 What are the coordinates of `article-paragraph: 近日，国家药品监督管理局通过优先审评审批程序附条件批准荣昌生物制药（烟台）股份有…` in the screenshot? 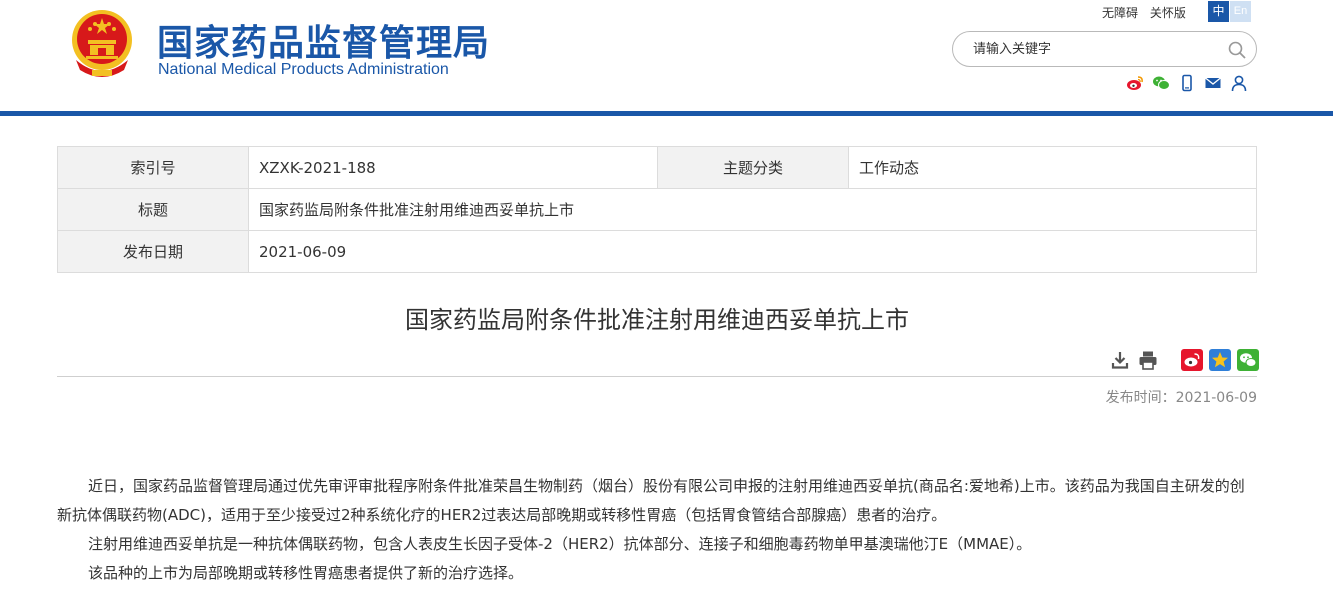 It's located at (651, 500).